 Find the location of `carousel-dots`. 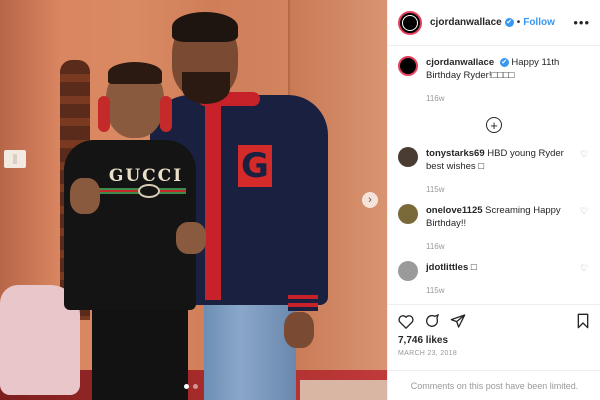

carousel-dots is located at coordinates (191, 386).